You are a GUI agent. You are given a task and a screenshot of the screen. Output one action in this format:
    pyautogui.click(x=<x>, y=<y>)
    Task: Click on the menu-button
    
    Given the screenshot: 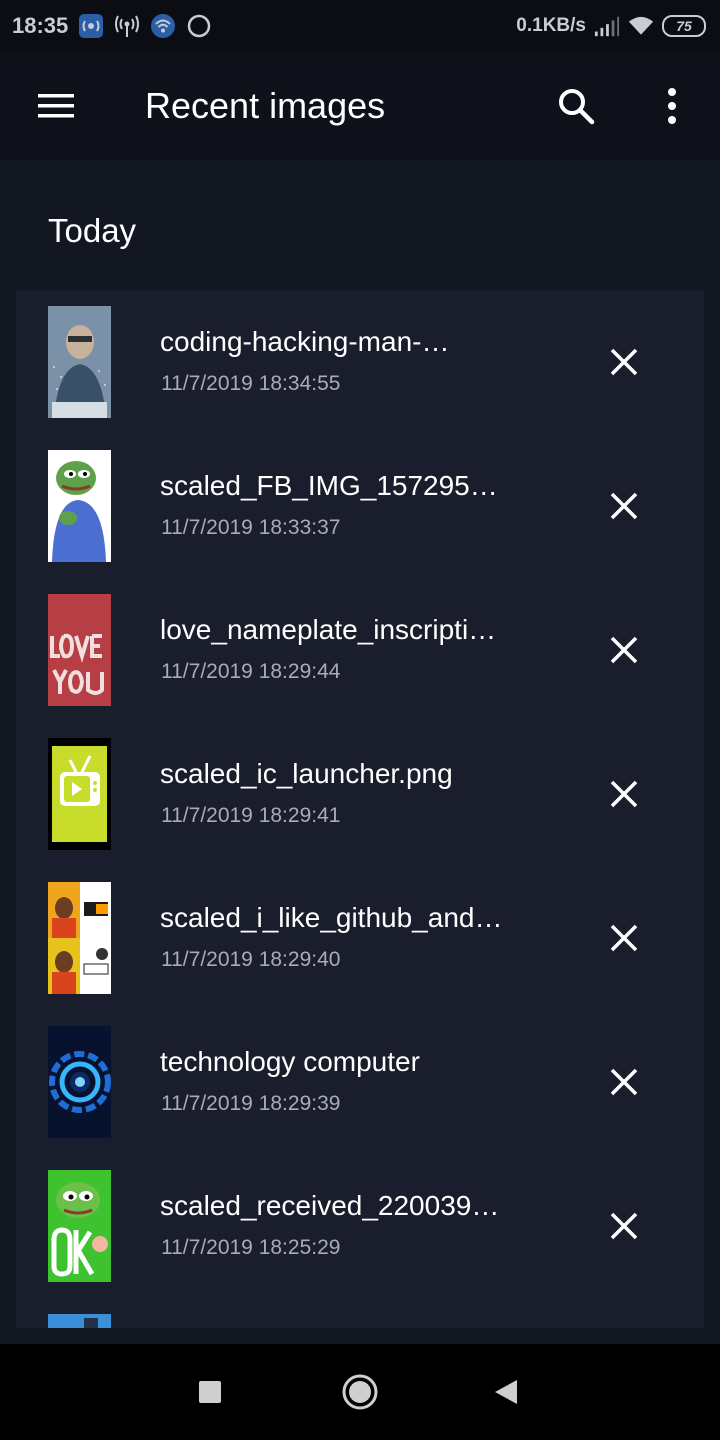 What is the action you would take?
    pyautogui.click(x=56, y=106)
    